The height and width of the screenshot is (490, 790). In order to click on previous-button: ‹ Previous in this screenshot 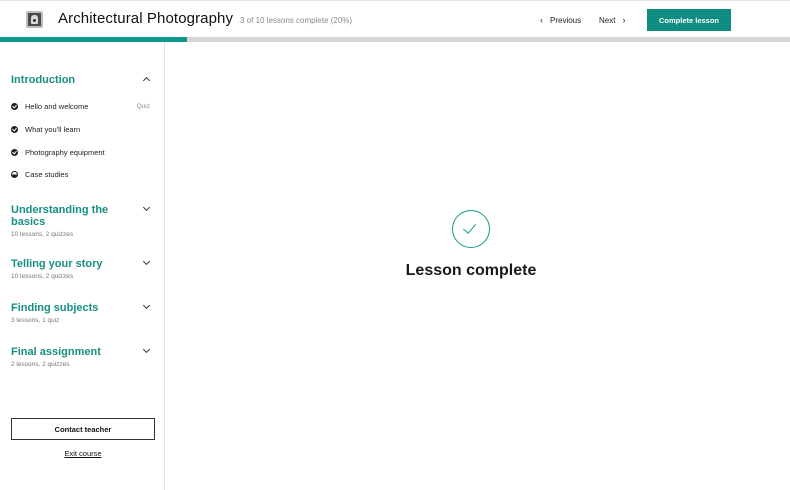, I will do `click(560, 20)`.